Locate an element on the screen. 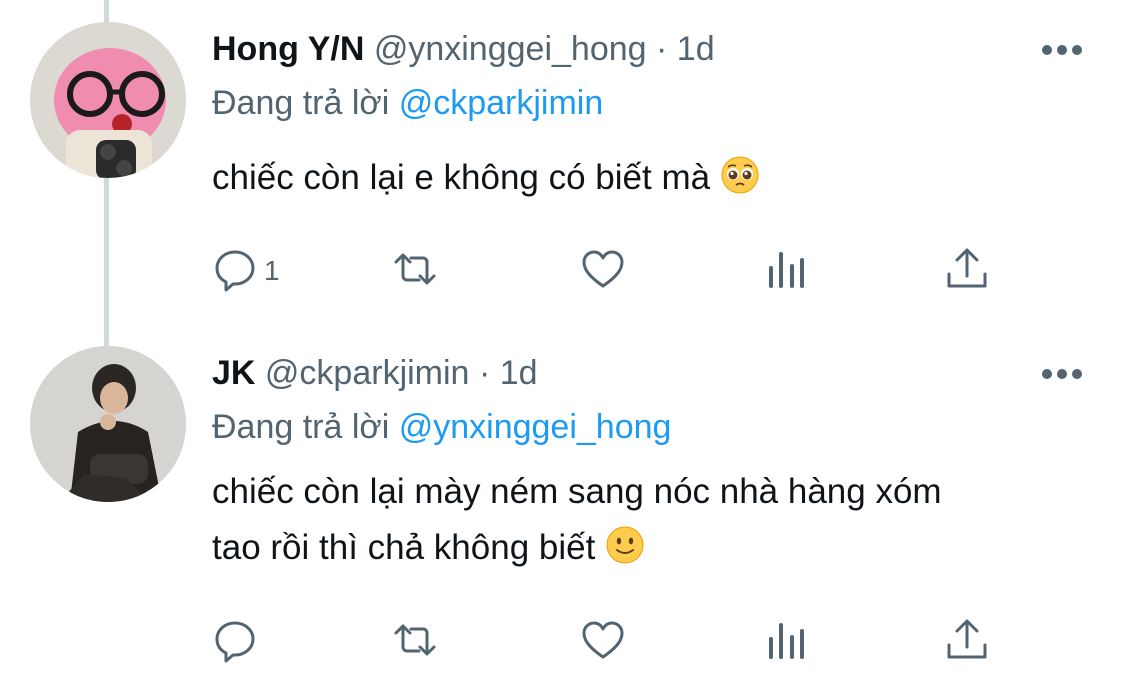  tweet-header: JK @ckparkjimin · 1d is located at coordinates (375, 373).